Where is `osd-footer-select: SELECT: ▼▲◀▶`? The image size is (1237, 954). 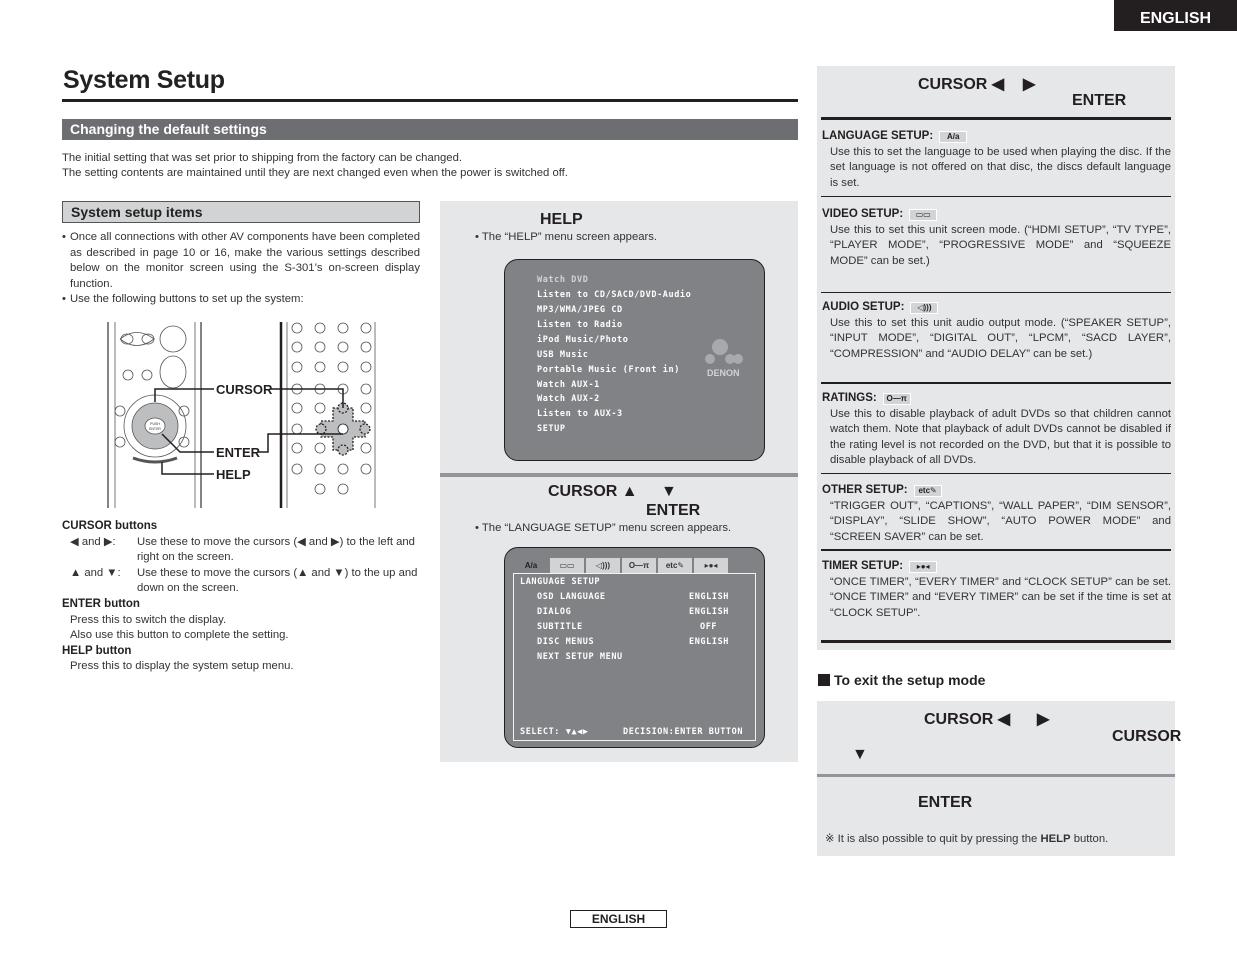 osd-footer-select: SELECT: ▼▲◀▶ is located at coordinates (554, 732).